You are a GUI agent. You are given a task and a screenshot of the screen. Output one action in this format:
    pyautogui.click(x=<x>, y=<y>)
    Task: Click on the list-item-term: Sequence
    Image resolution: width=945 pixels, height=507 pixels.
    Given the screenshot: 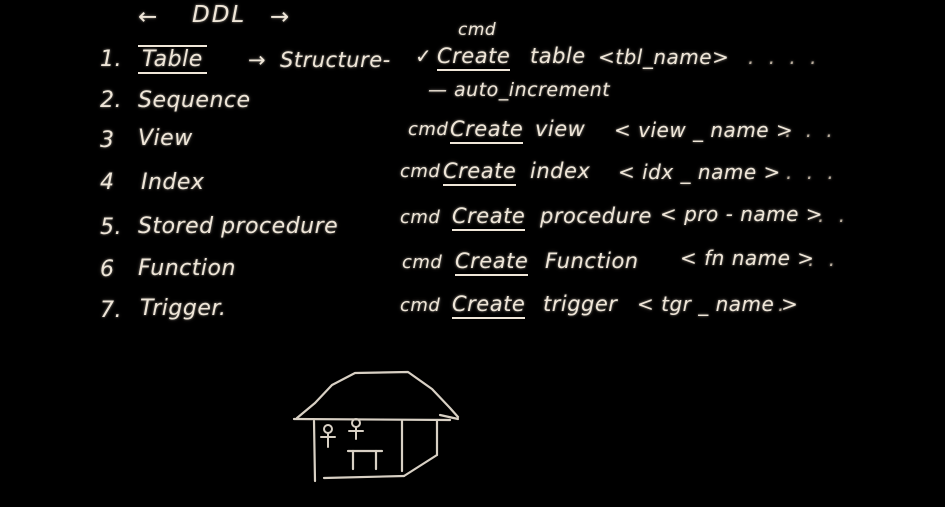 What is the action you would take?
    pyautogui.click(x=194, y=100)
    